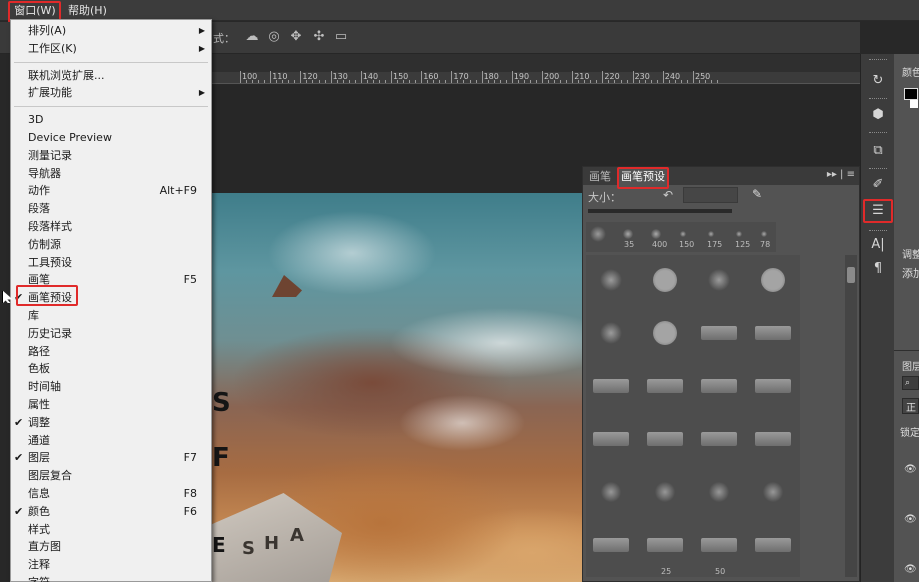 The width and height of the screenshot is (919, 582). What do you see at coordinates (111, 530) in the screenshot?
I see `menu-item: 样式` at bounding box center [111, 530].